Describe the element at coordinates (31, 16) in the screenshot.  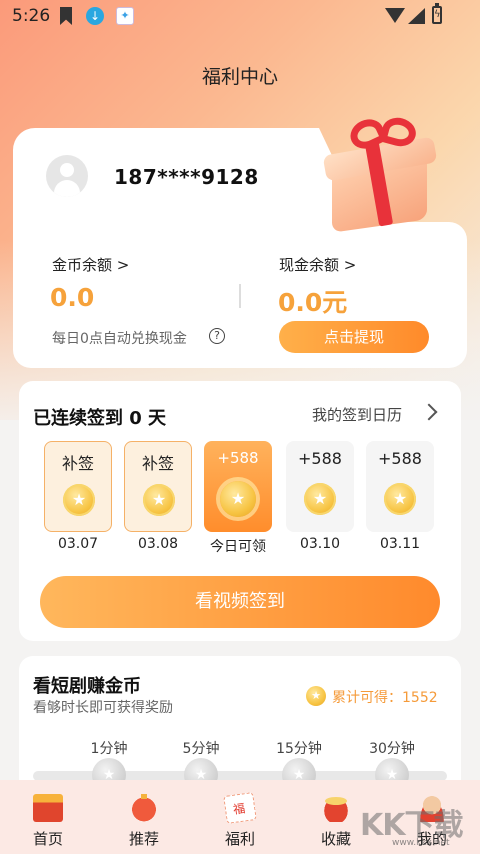
I see `status-time: 5:26` at that location.